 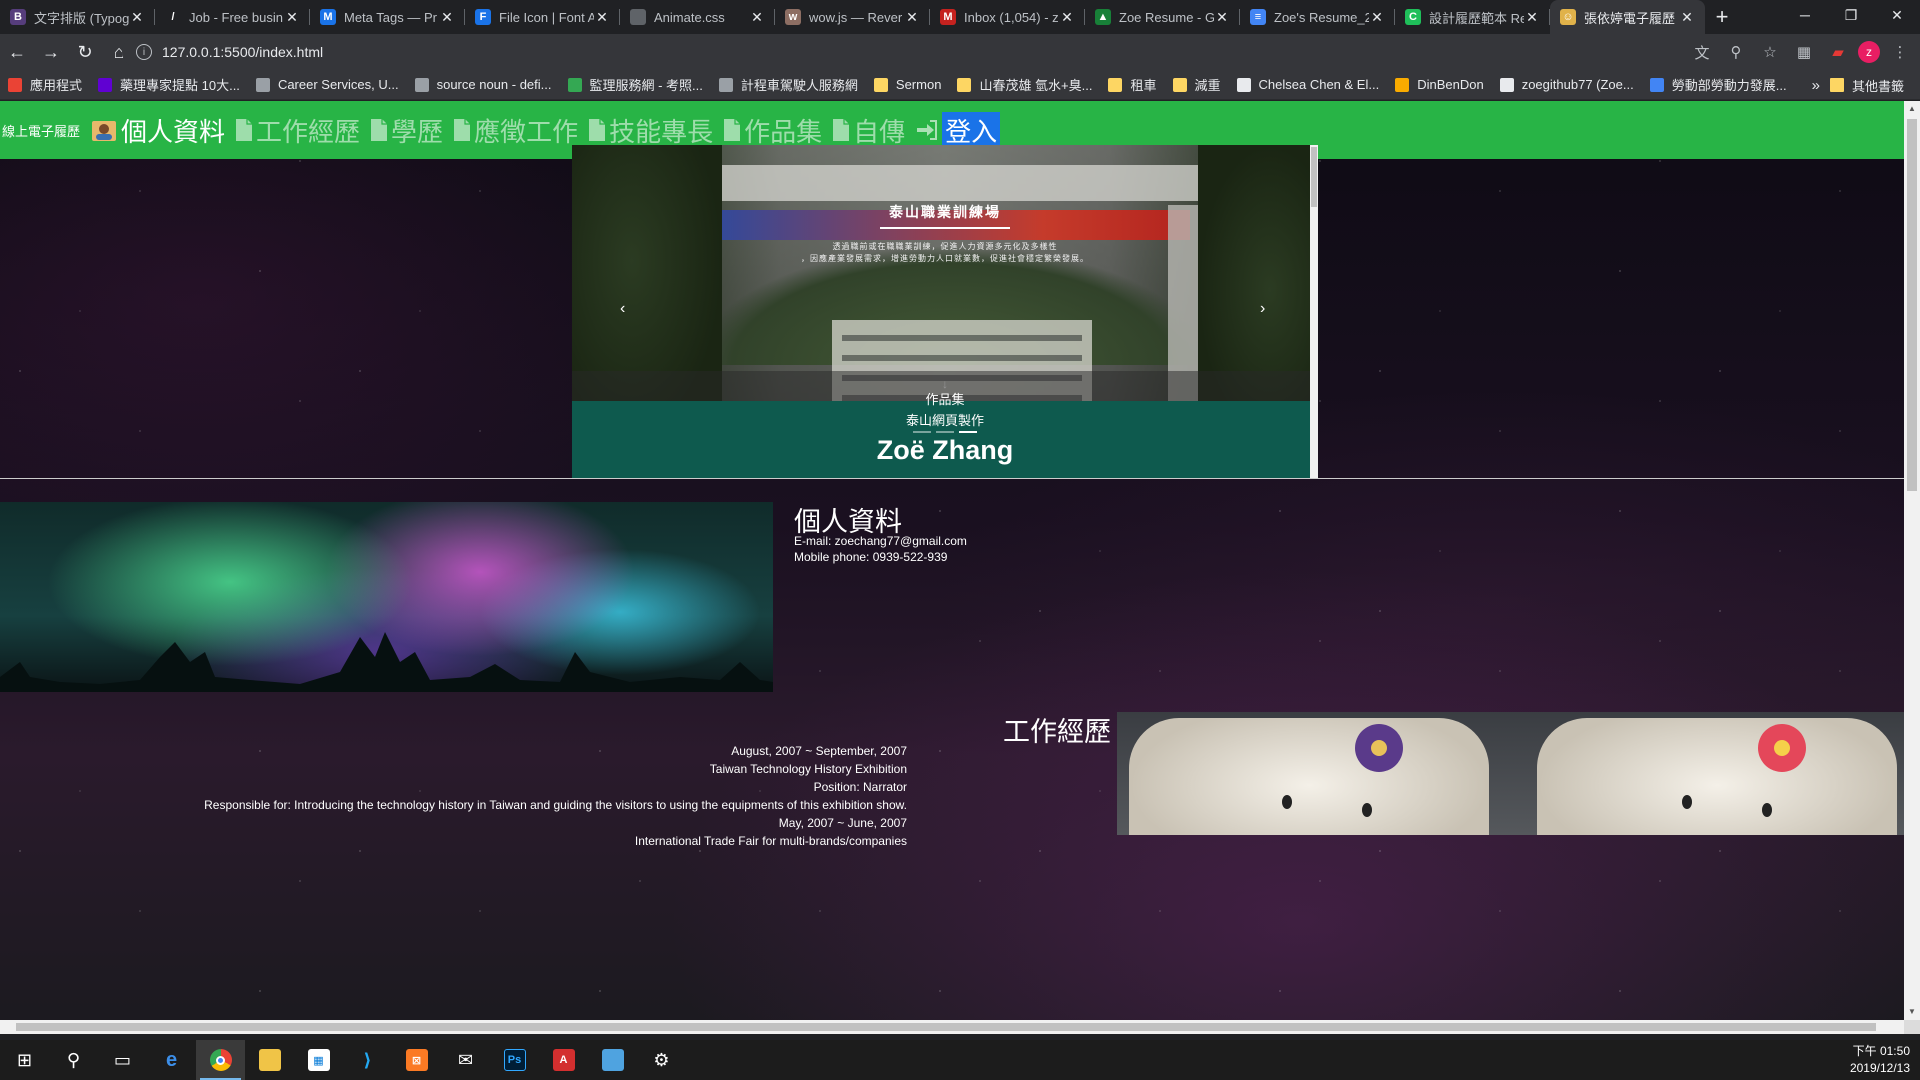 What do you see at coordinates (1314, 311) in the screenshot?
I see `carousel-scrollbar` at bounding box center [1314, 311].